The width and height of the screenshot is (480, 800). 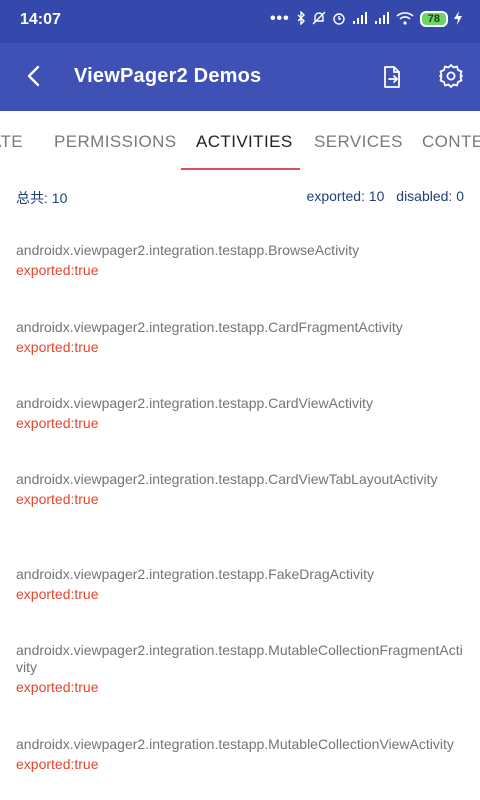 I want to click on bluetooth-icon, so click(x=301, y=18).